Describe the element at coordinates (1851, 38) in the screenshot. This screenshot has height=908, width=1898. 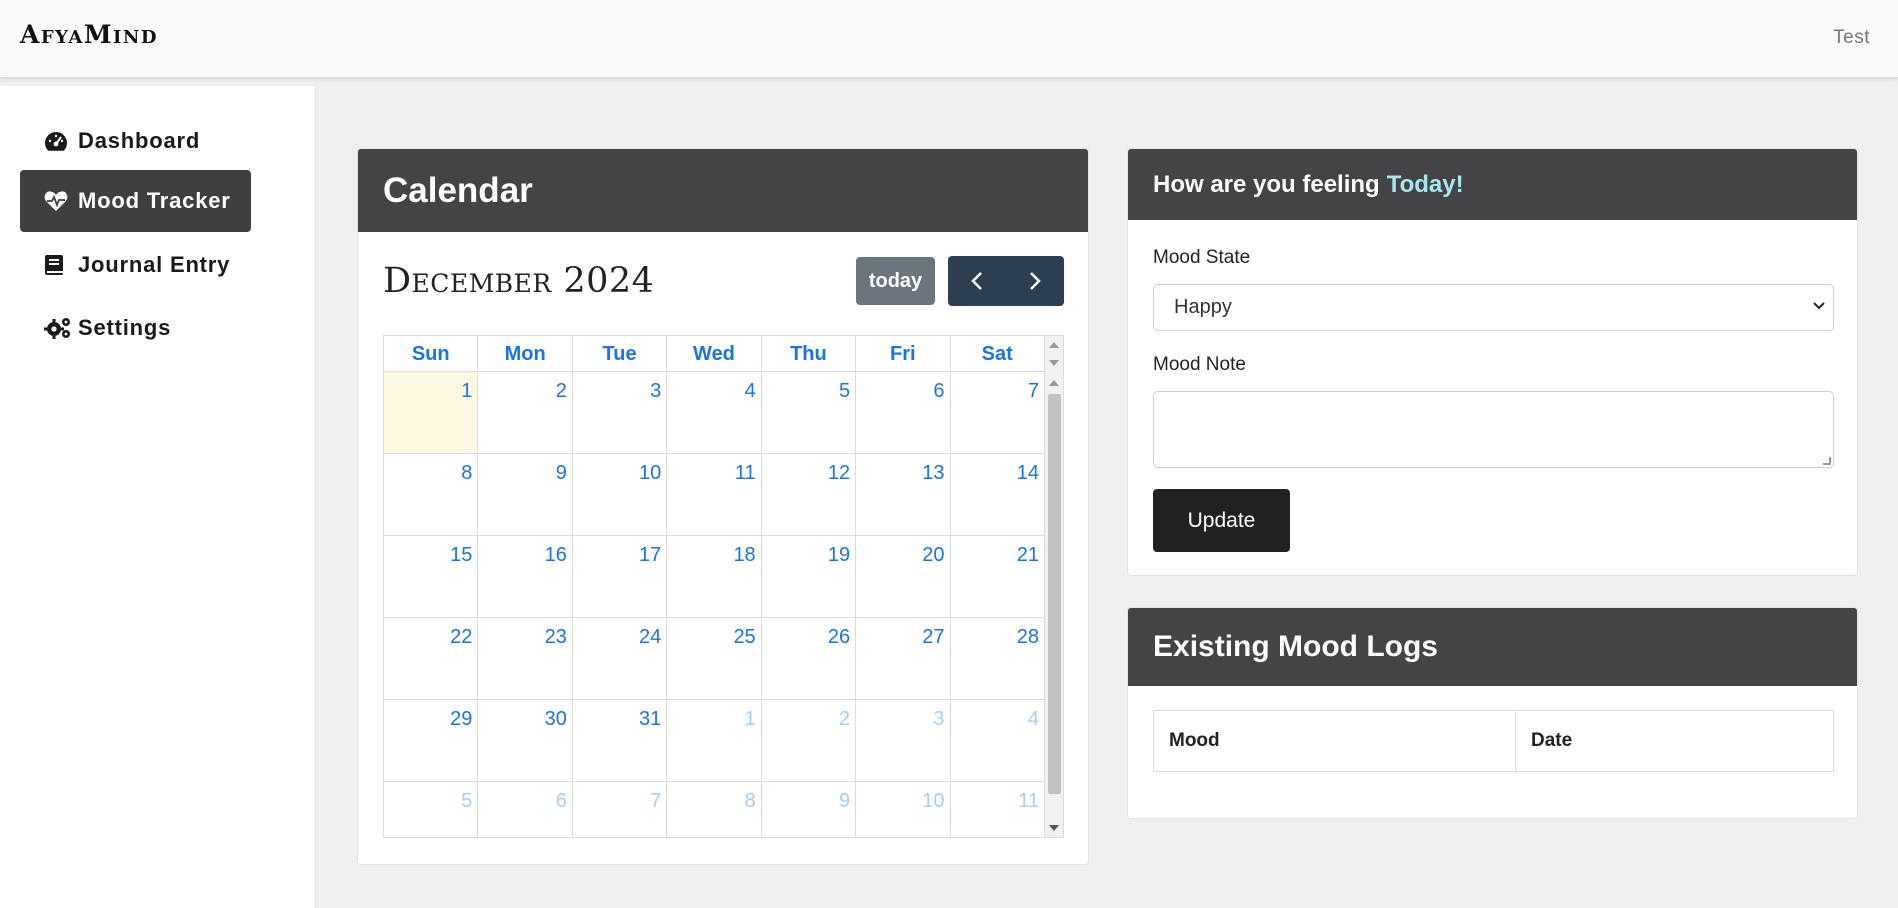
I see `user-menu-link: Test` at that location.